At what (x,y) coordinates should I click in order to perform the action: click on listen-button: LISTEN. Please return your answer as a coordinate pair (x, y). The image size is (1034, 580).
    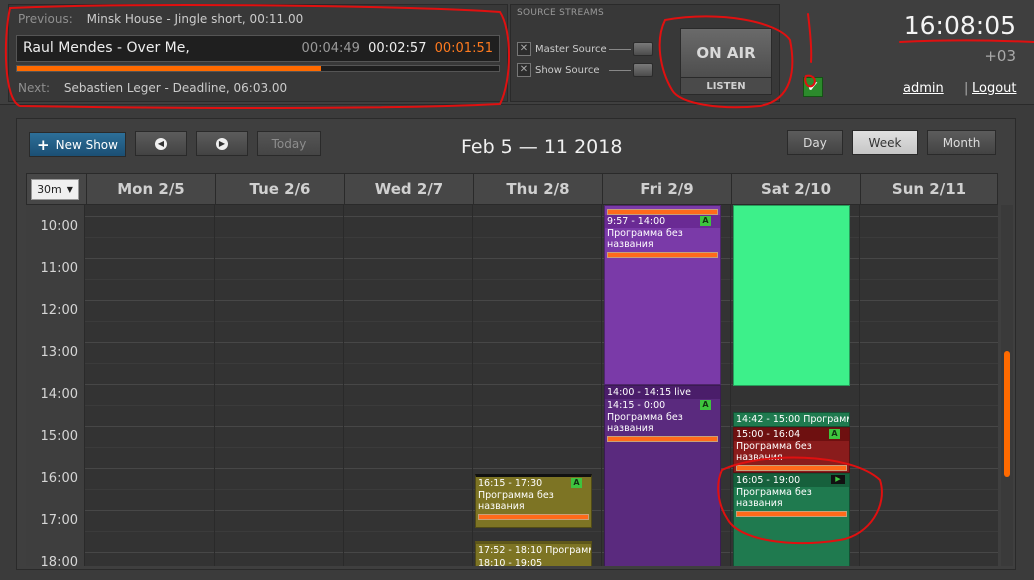
    Looking at the image, I should click on (726, 85).